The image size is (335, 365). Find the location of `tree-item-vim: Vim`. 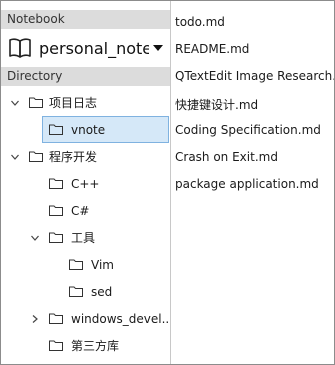

tree-item-vim: Vim is located at coordinates (85, 264).